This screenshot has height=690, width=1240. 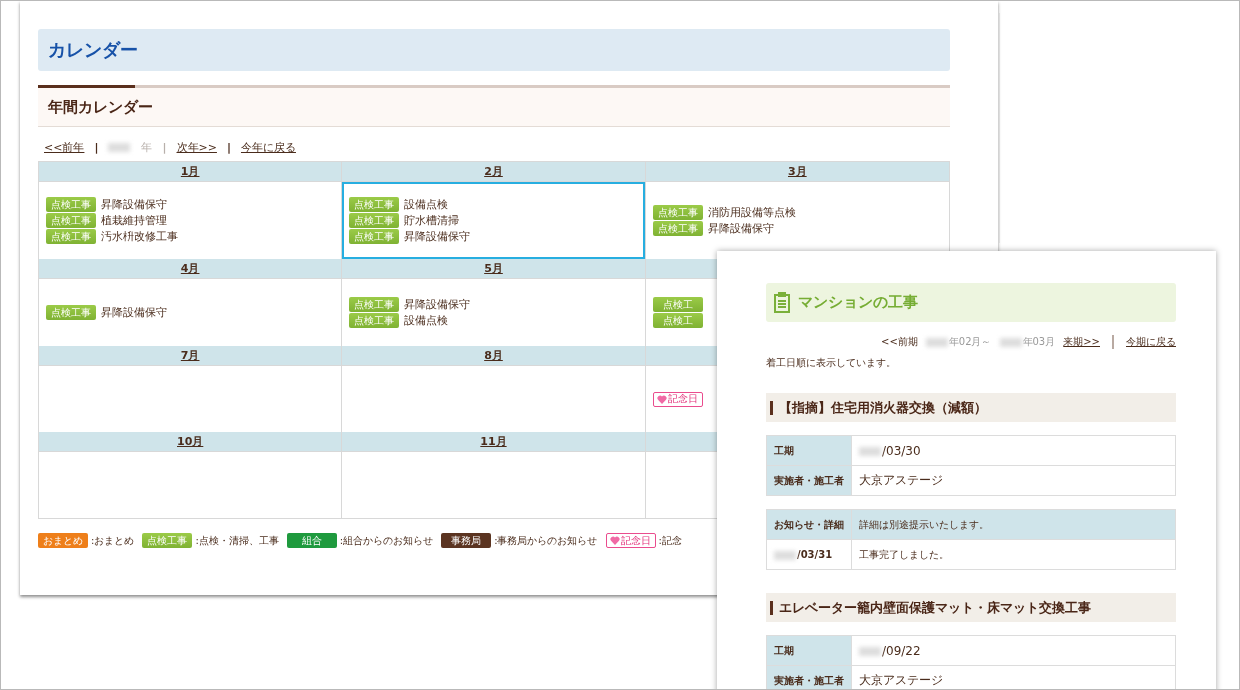 I want to click on period-text: 年03月, so click(x=1039, y=341).